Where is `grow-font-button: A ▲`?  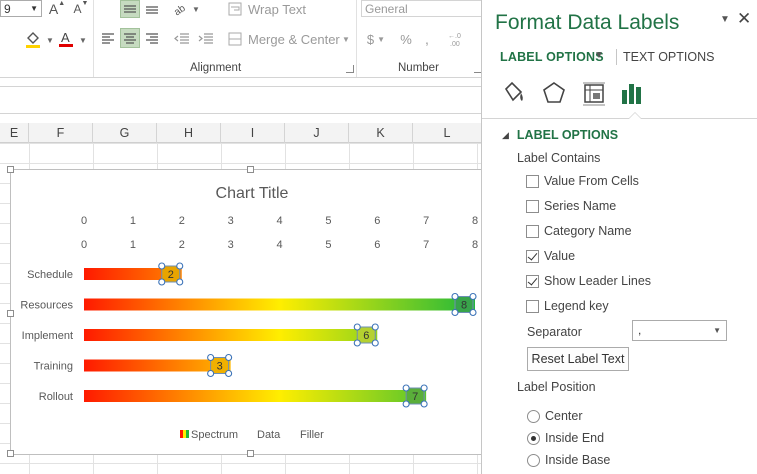 grow-font-button: A ▲ is located at coordinates (57, 8).